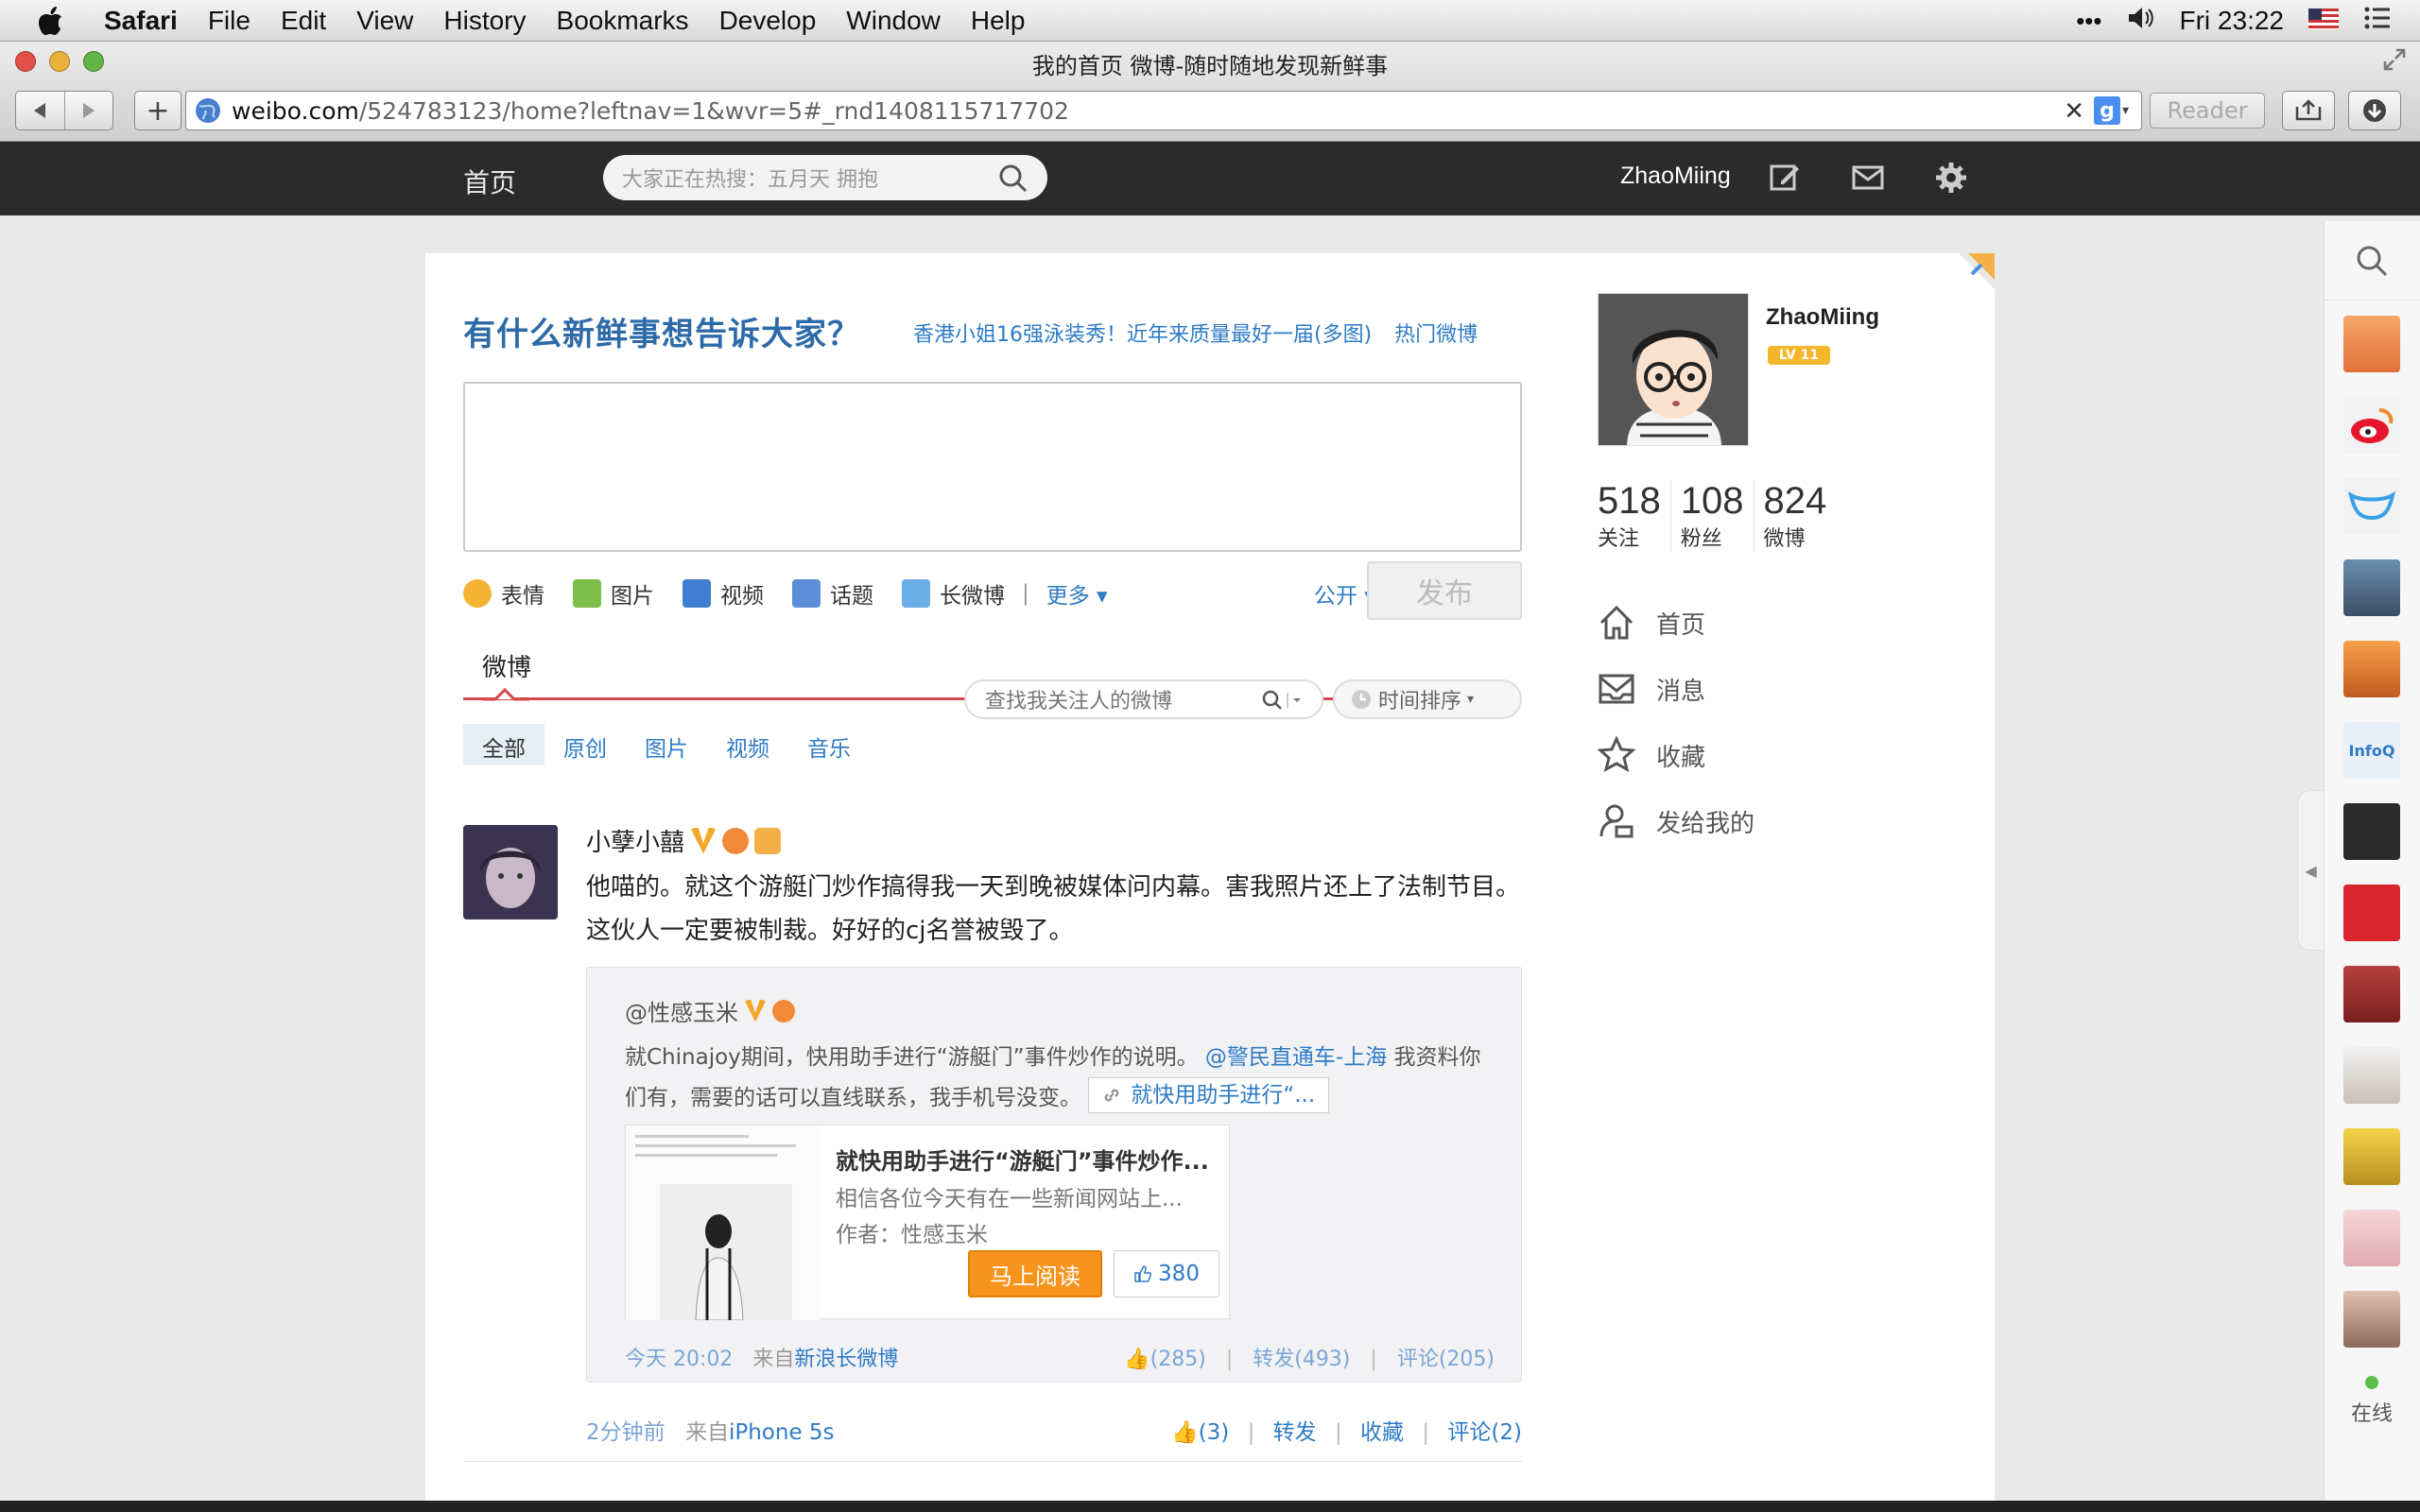  Describe the element at coordinates (681, 1010) in the screenshot. I see `repost-author-name: @性感玉米` at that location.